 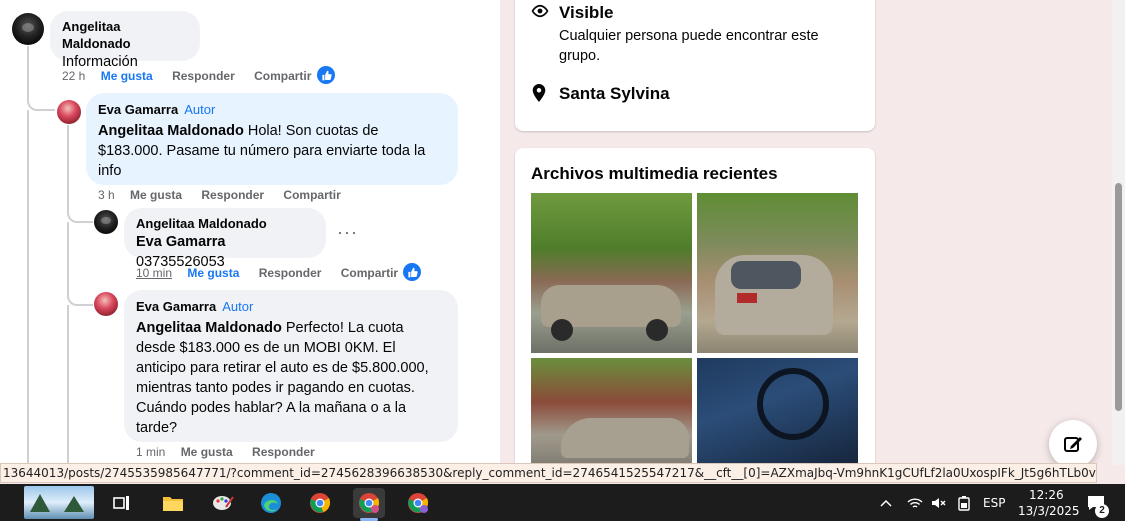 What do you see at coordinates (1118, 297) in the screenshot?
I see `scrollbar-thumb` at bounding box center [1118, 297].